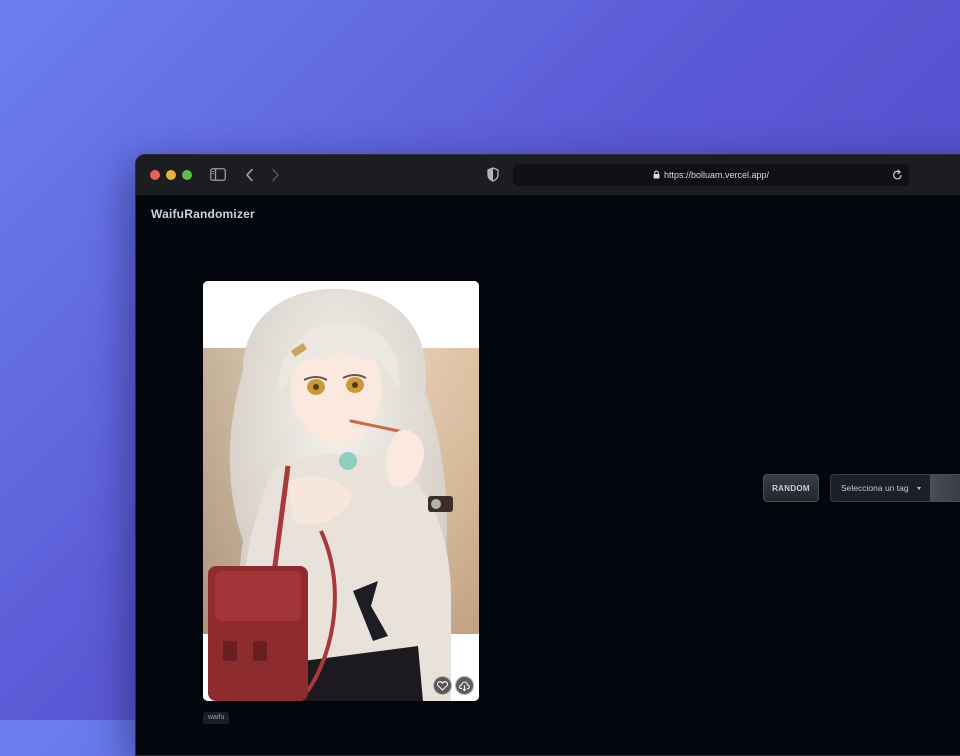 The width and height of the screenshot is (960, 756). I want to click on tag-select-value: Selecciona un tag, so click(875, 488).